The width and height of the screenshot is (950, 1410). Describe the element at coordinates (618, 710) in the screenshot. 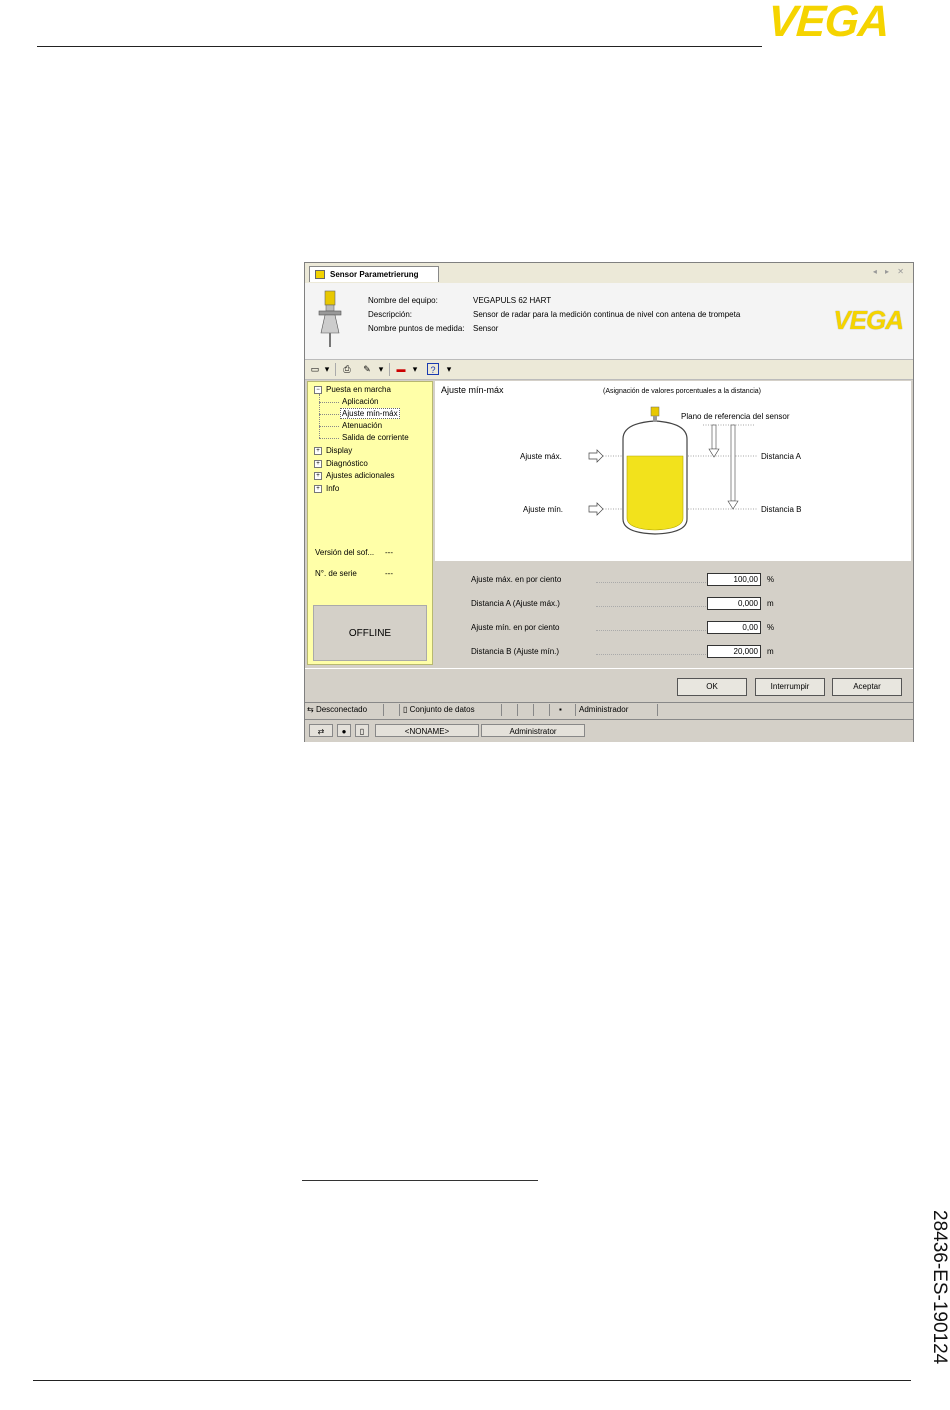

I see `user-role-status: Administrador` at that location.